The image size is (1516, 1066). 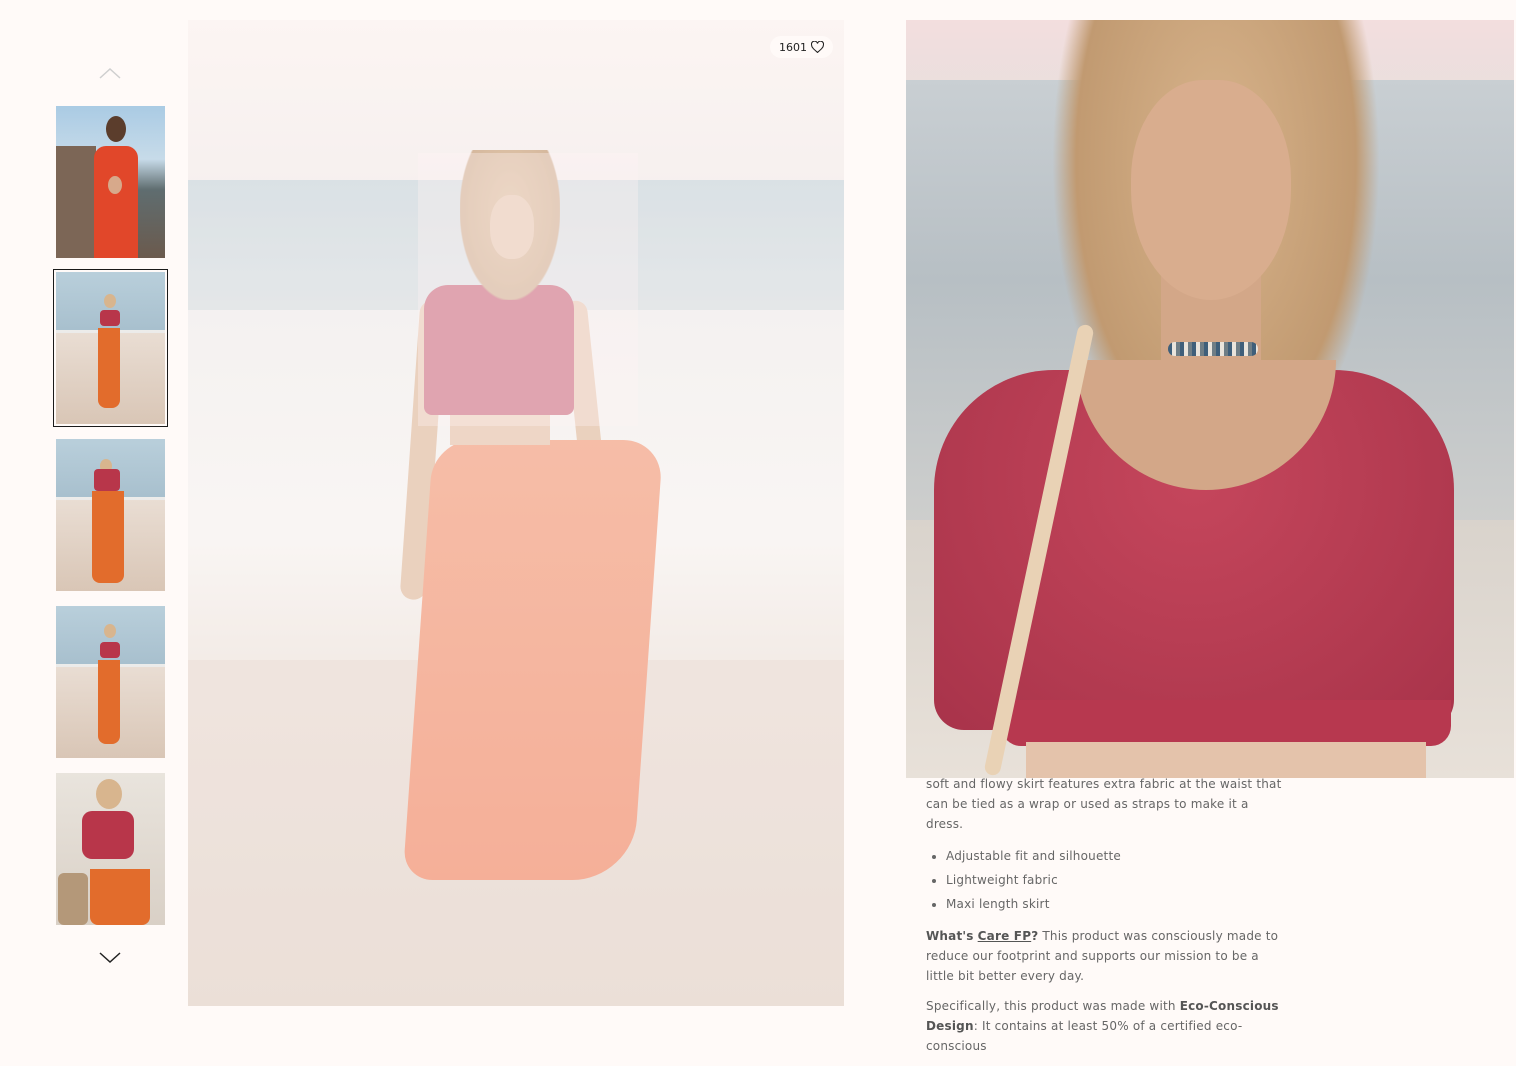 What do you see at coordinates (1035, 936) in the screenshot?
I see `care-suffix: ?` at bounding box center [1035, 936].